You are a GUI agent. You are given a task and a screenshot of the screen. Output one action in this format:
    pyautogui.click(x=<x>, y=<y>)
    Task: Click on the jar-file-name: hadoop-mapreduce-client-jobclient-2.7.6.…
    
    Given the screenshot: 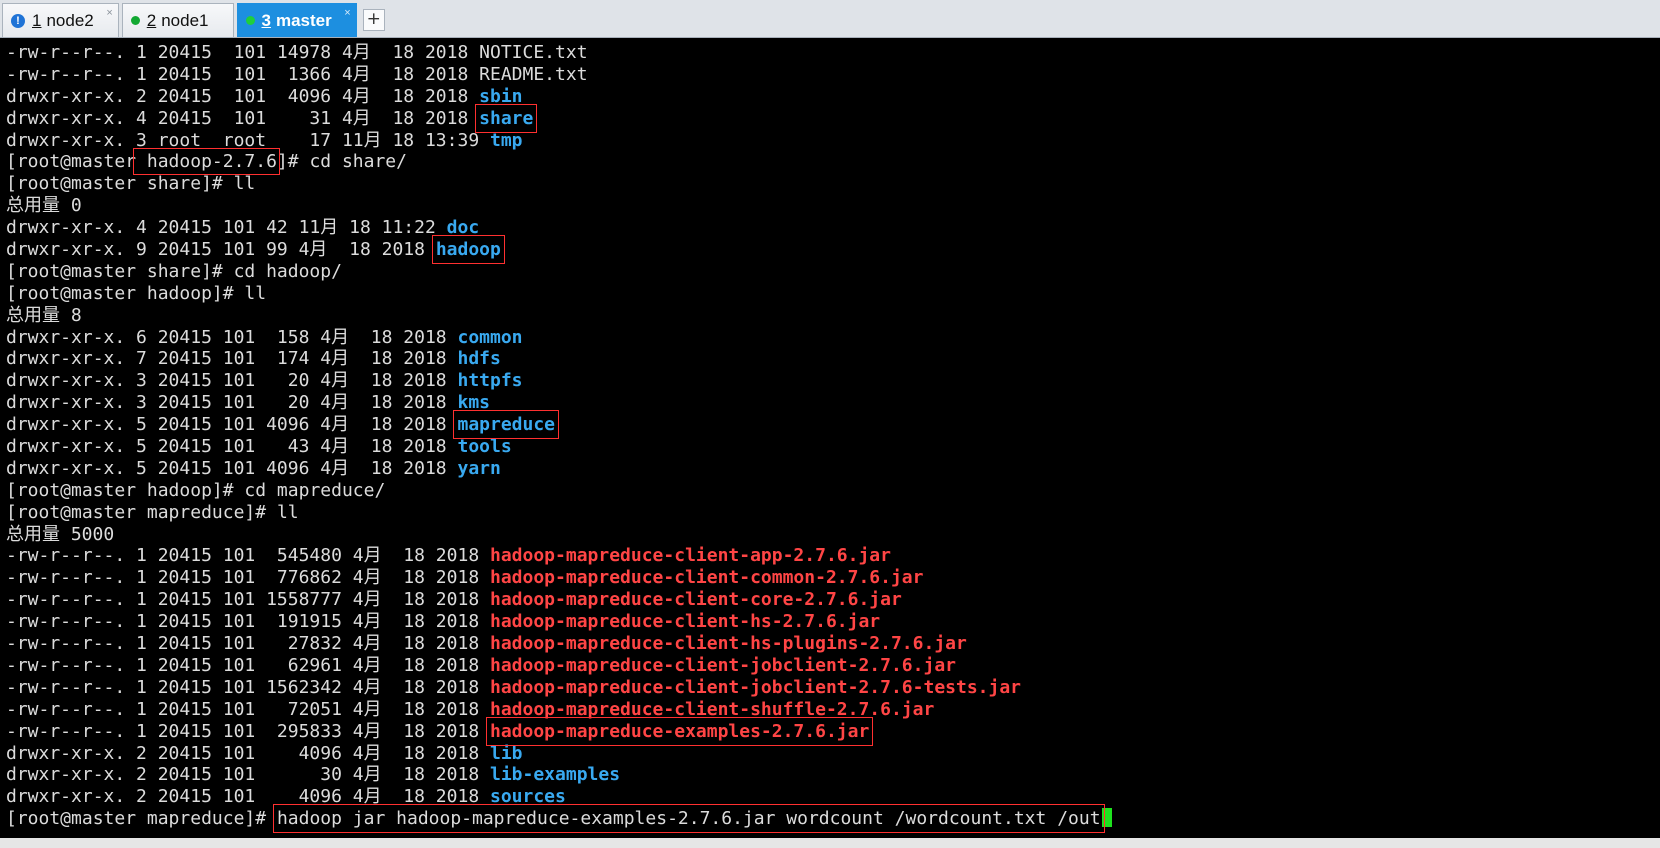 What is the action you would take?
    pyautogui.click(x=723, y=665)
    